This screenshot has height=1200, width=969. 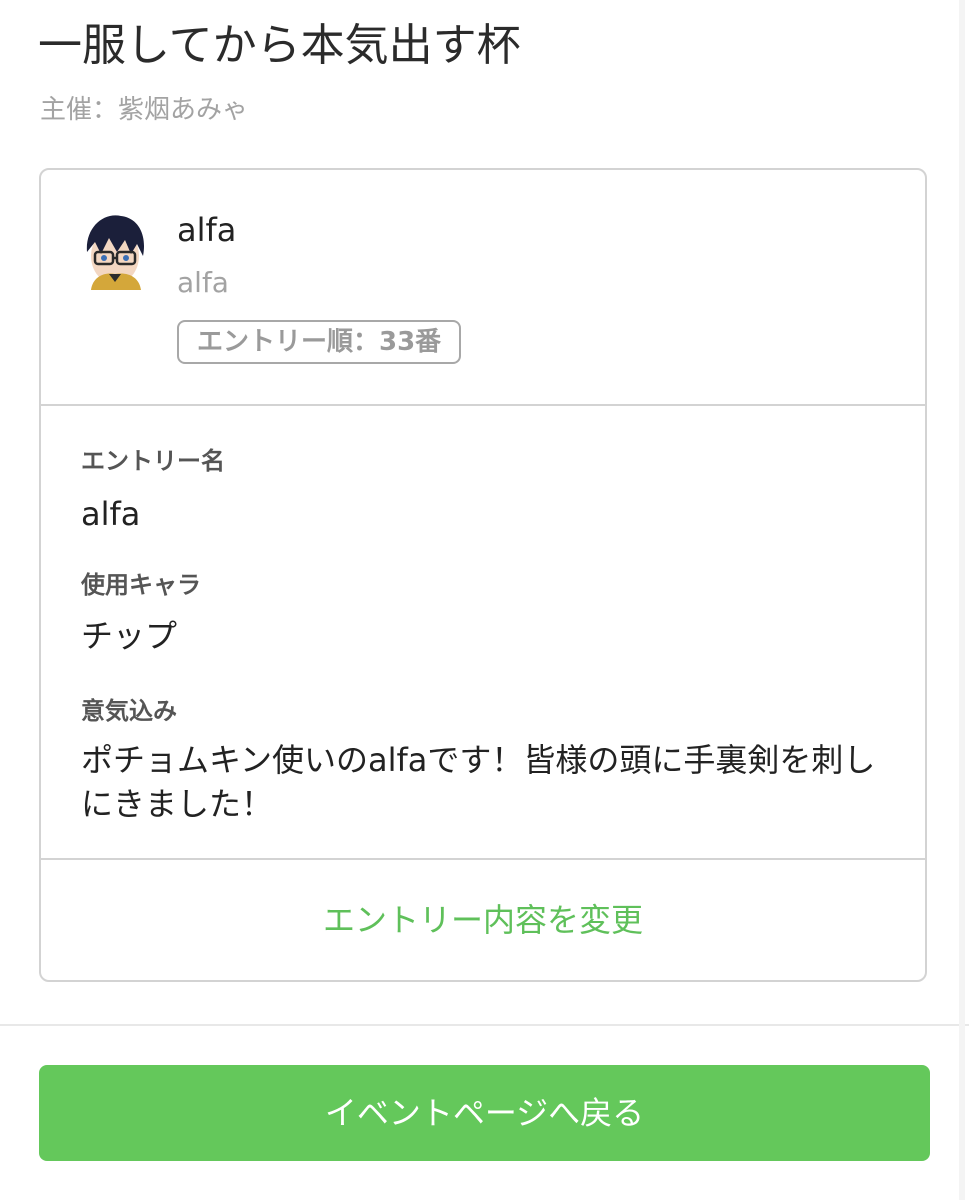 What do you see at coordinates (319, 342) in the screenshot?
I see `entry-order-badge: エントリー順：33番` at bounding box center [319, 342].